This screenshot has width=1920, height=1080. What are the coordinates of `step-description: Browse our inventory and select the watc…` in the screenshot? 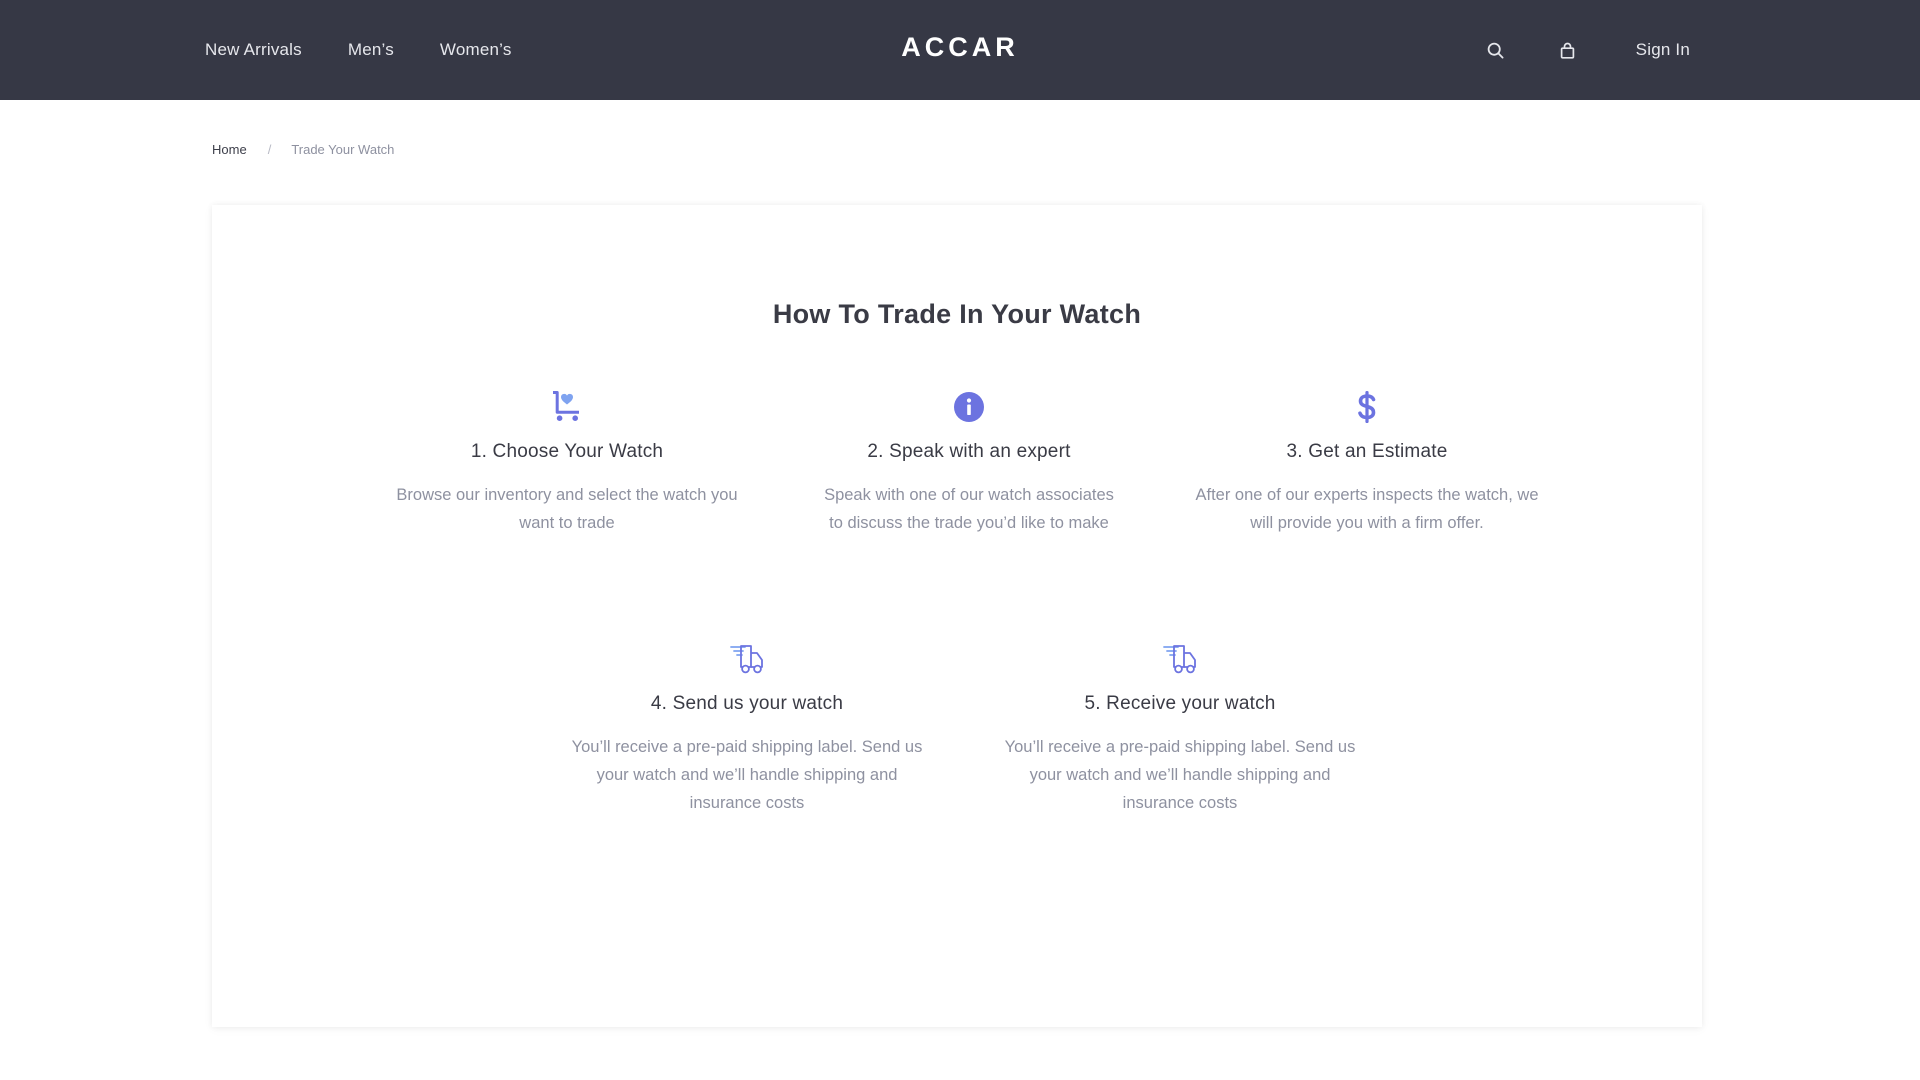 It's located at (567, 509).